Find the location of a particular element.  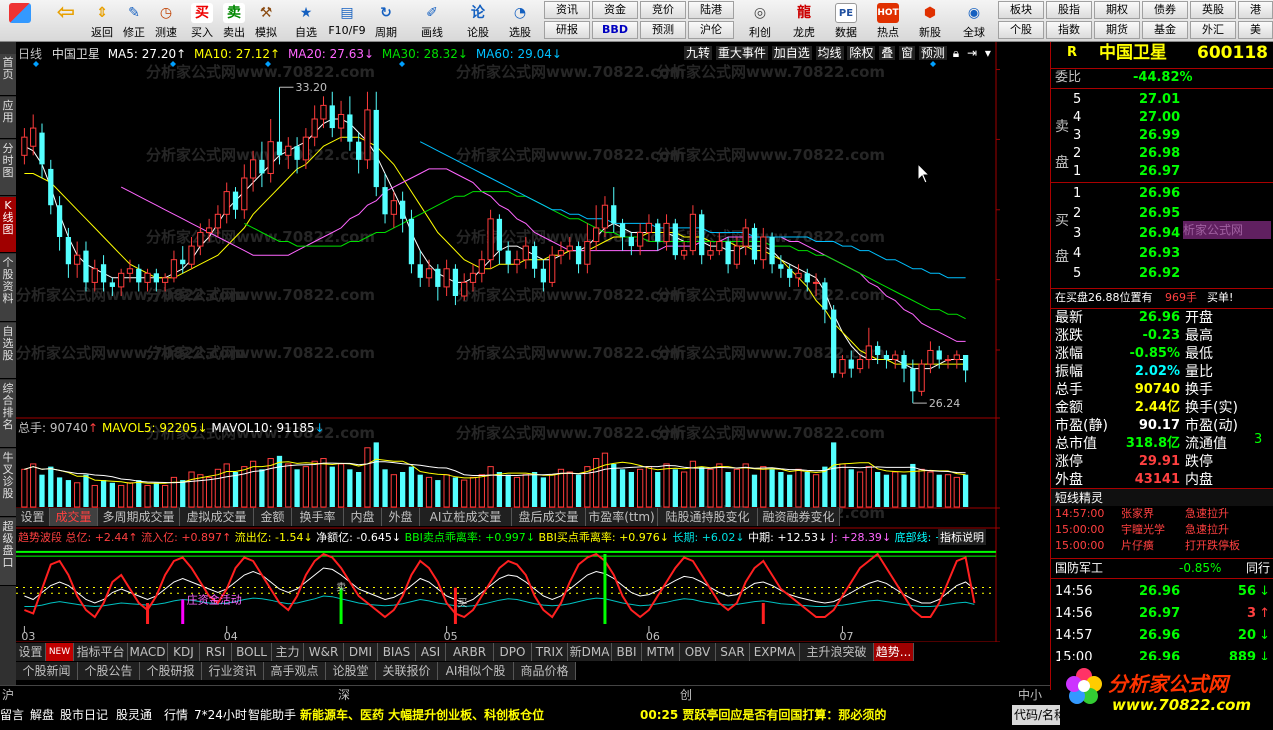

lock-icon: 🔒︎ is located at coordinates (956, 53).